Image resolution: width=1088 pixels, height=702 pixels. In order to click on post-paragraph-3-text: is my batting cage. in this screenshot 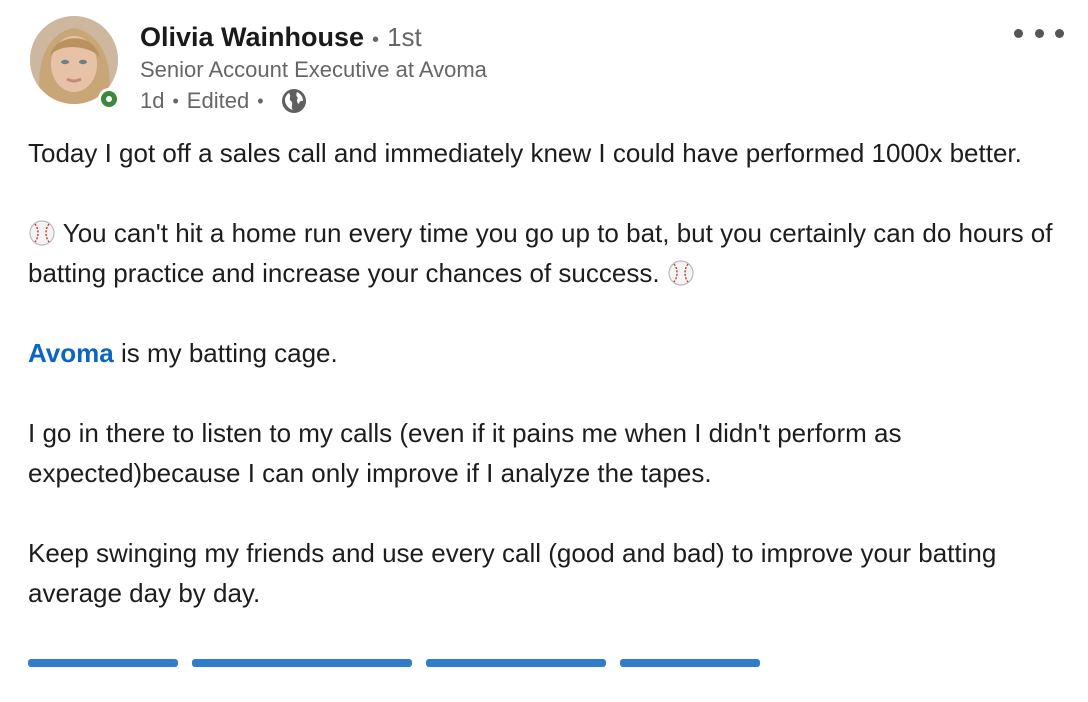, I will do `click(225, 353)`.